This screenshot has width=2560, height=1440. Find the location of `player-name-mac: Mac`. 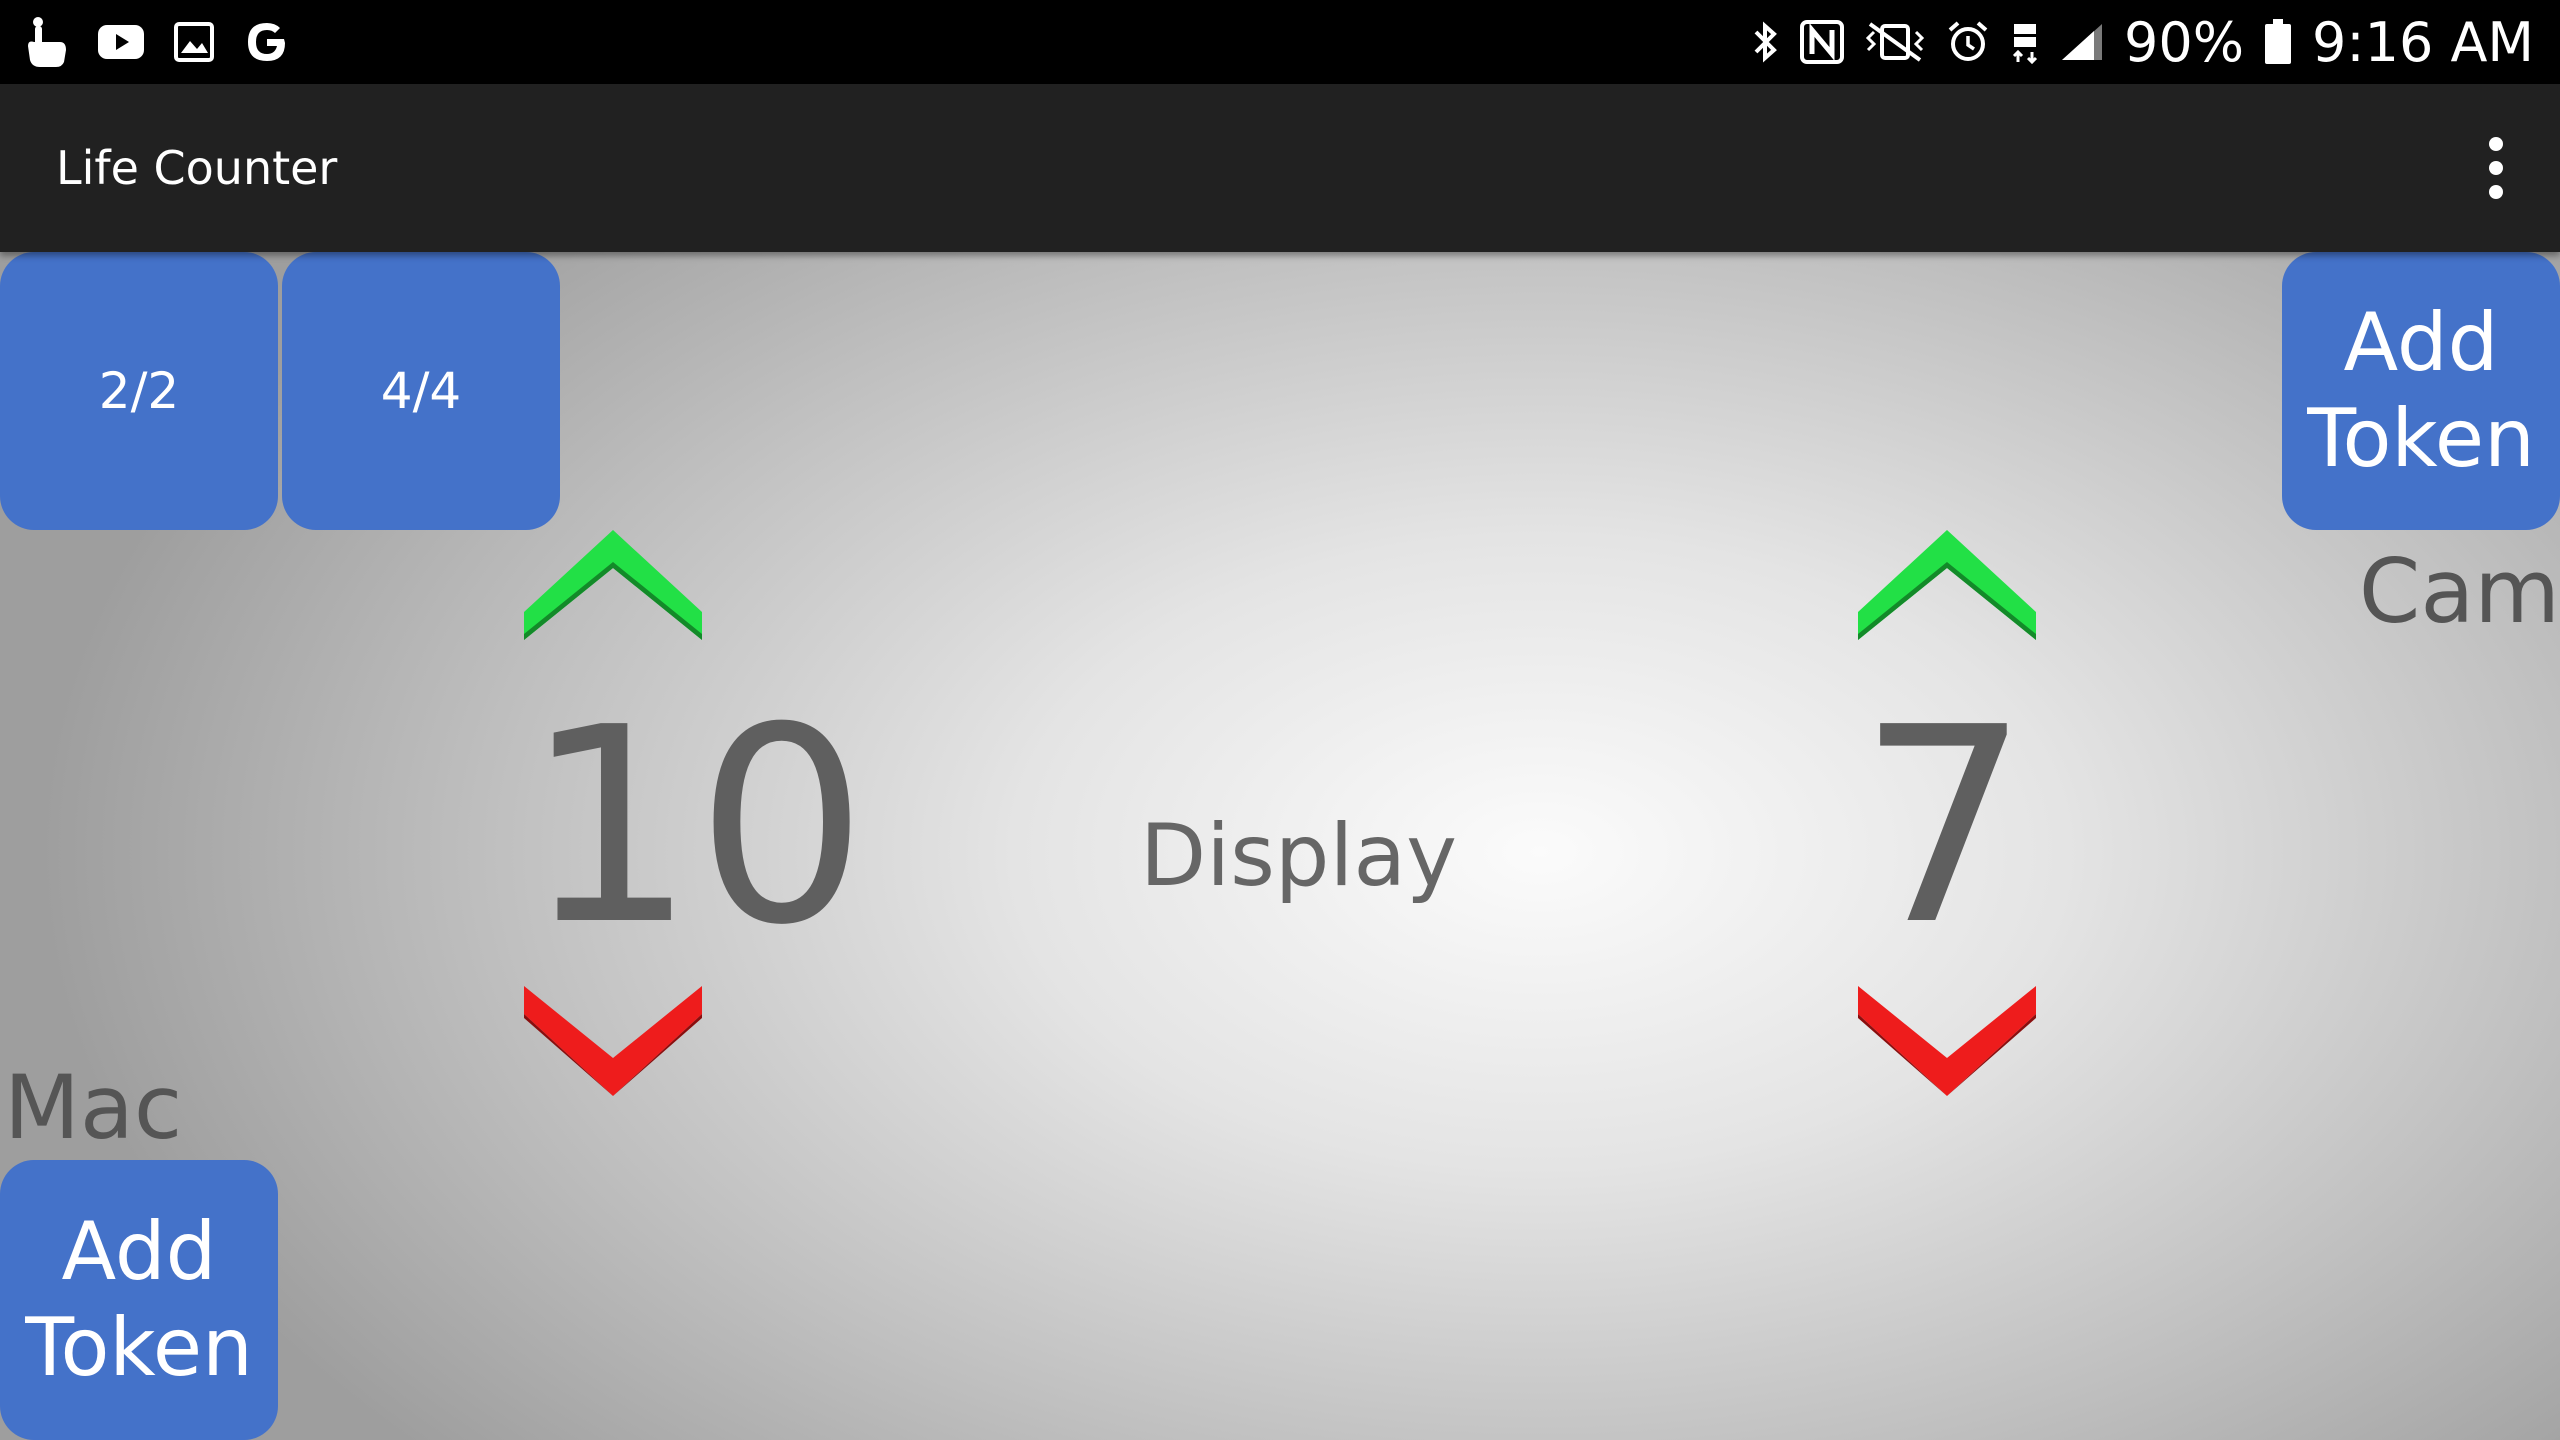

player-name-mac: Mac is located at coordinates (93, 1107).